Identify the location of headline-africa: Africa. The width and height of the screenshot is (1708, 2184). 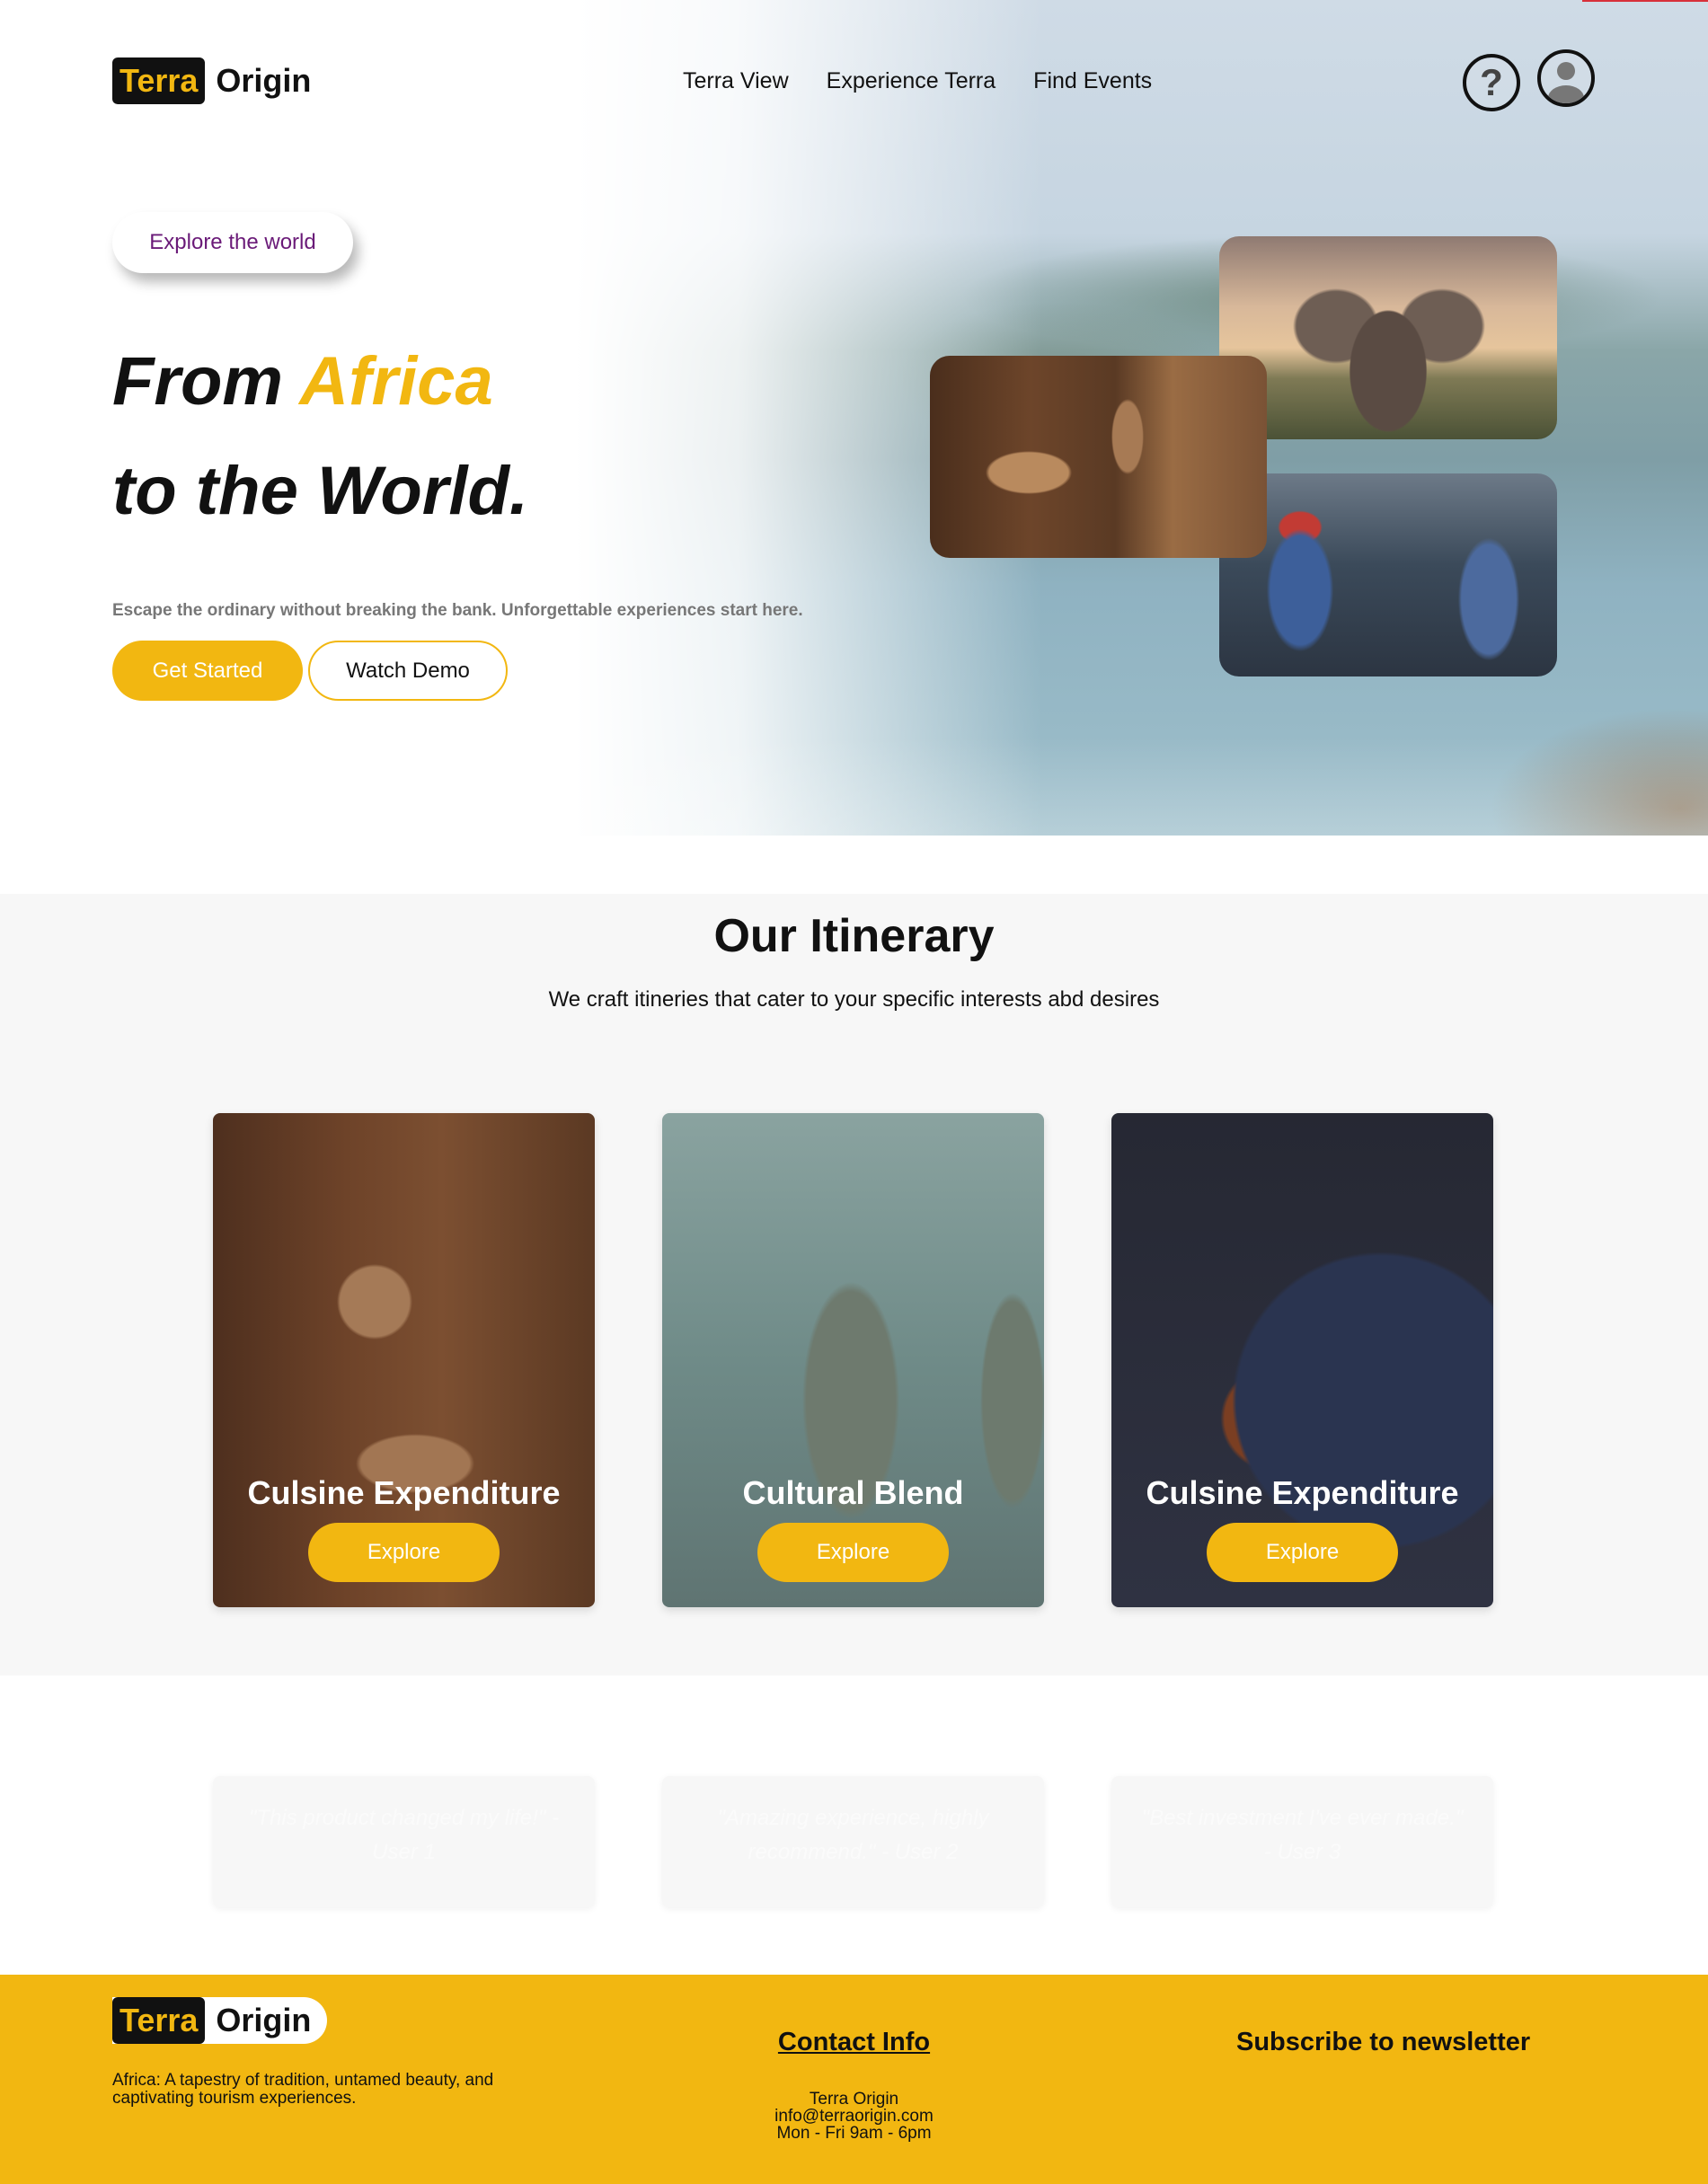
(396, 382).